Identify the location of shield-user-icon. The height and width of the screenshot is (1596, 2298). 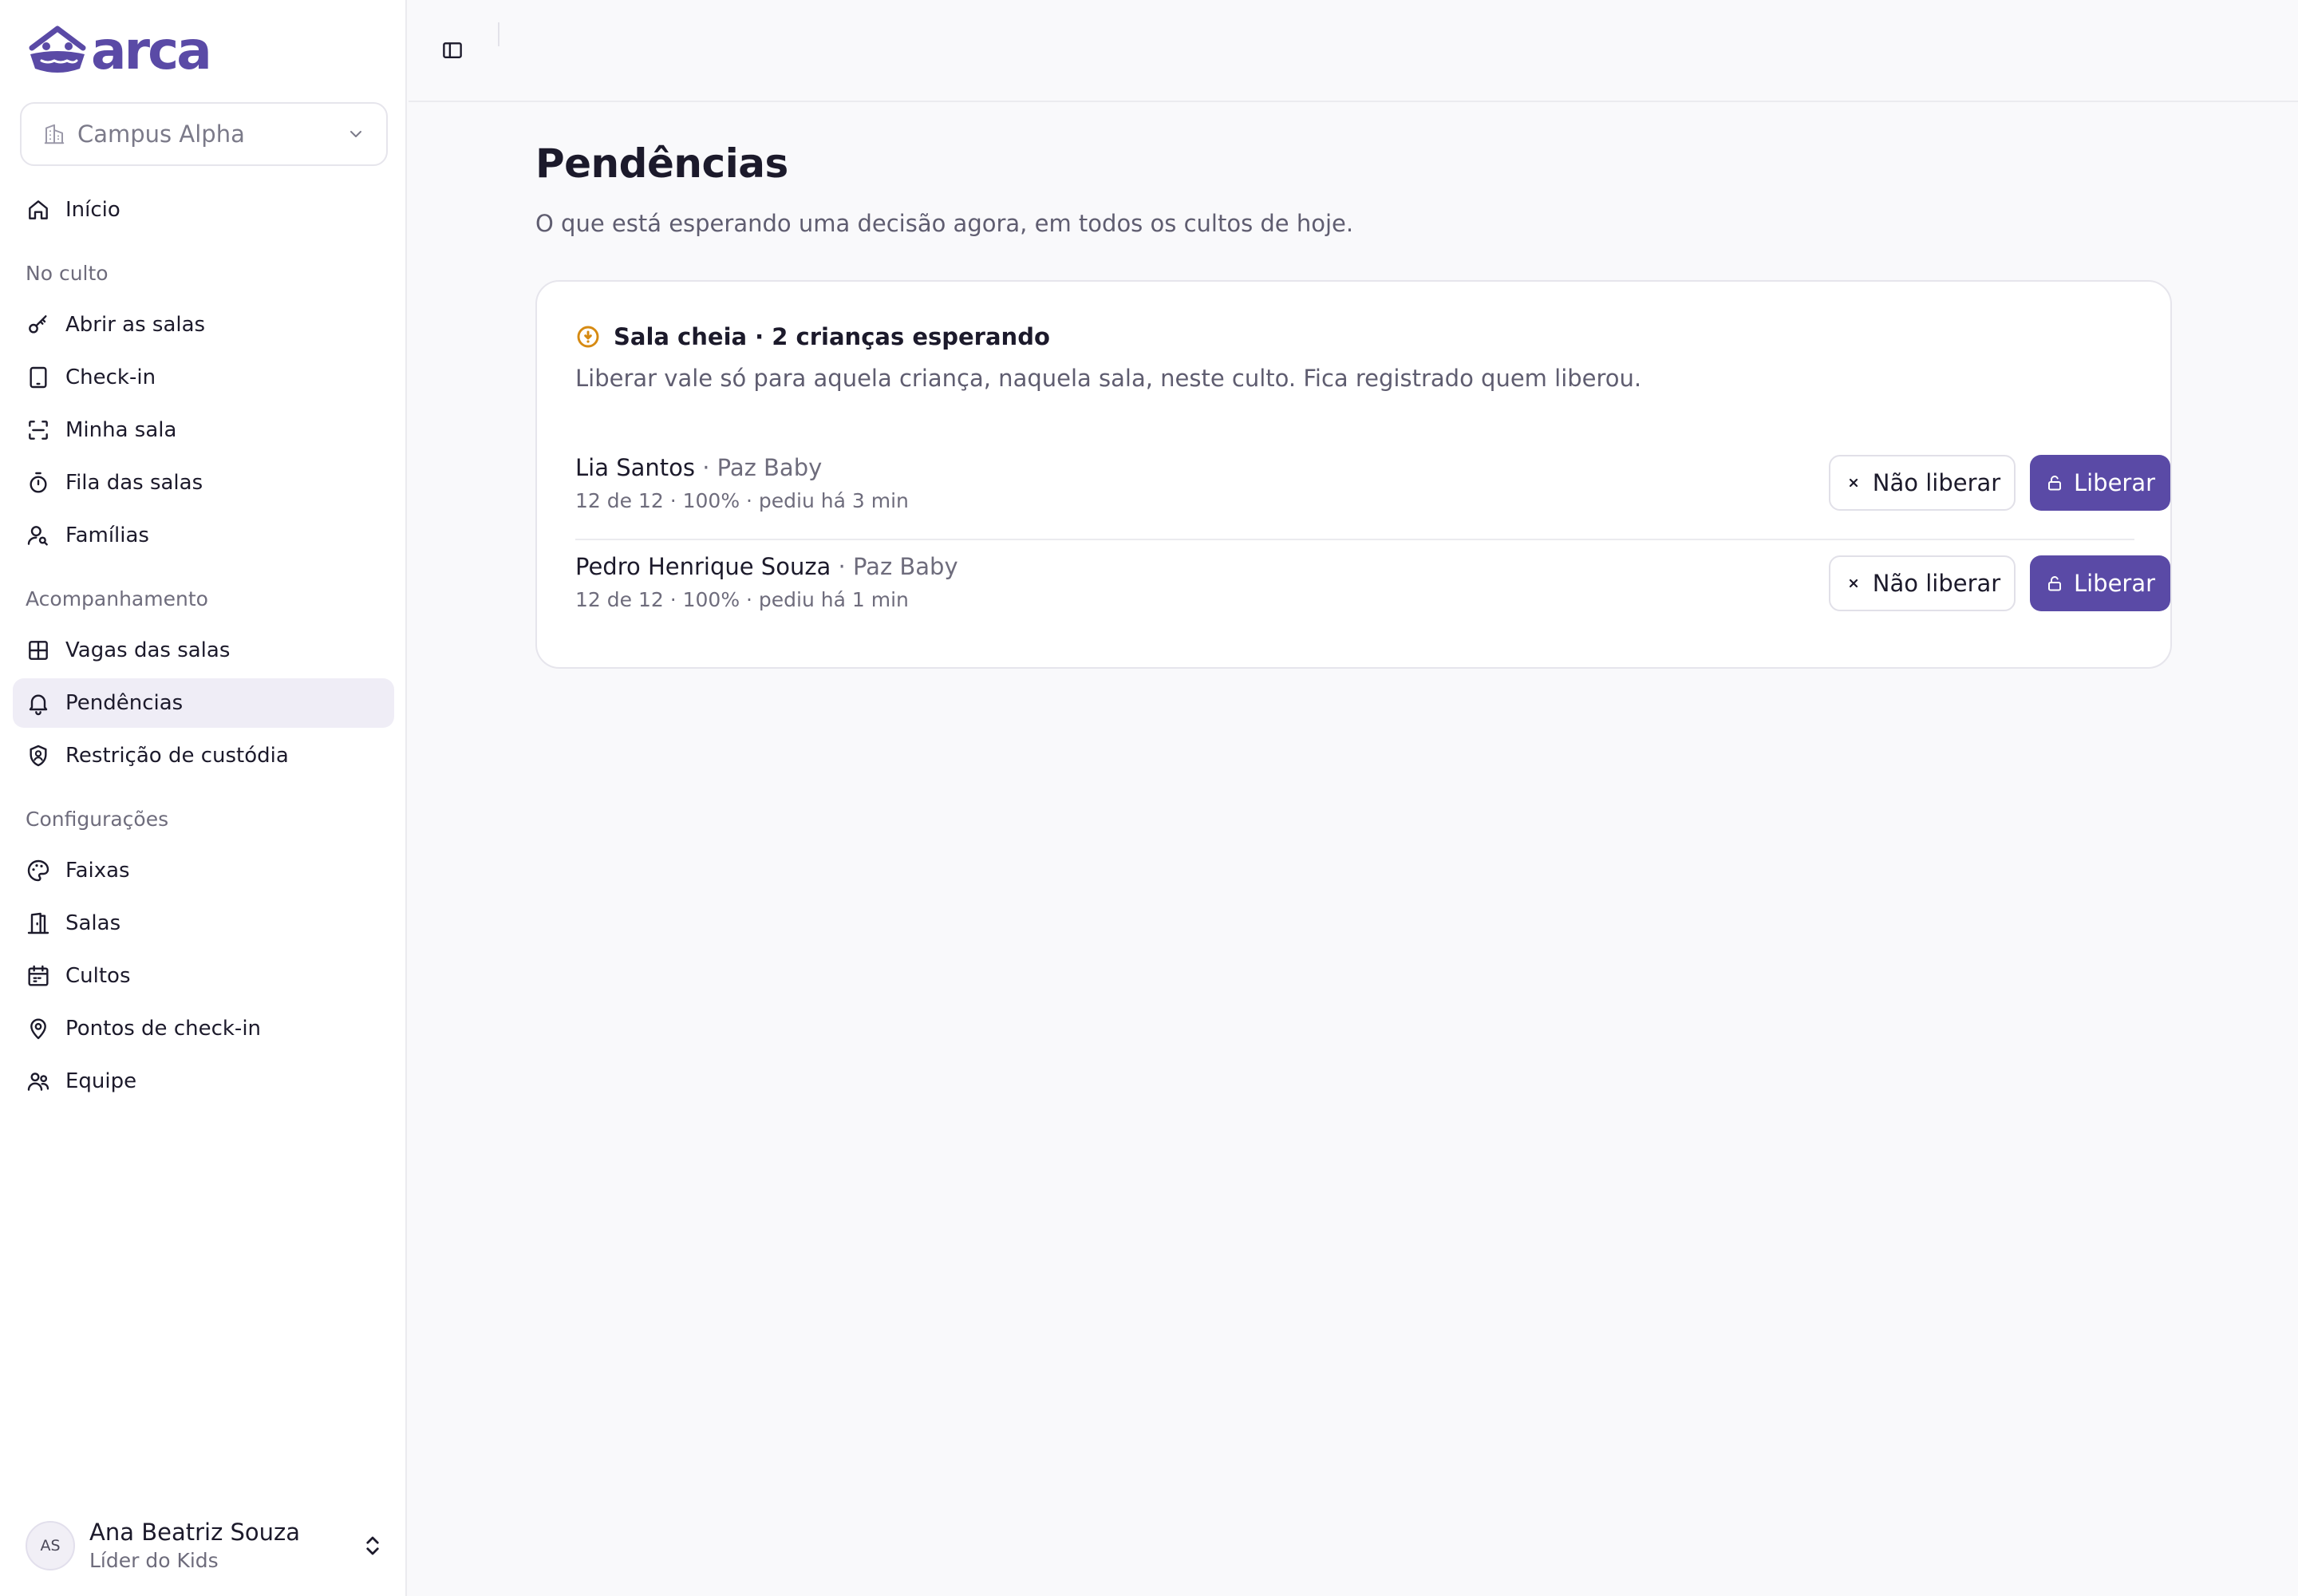
(39, 756).